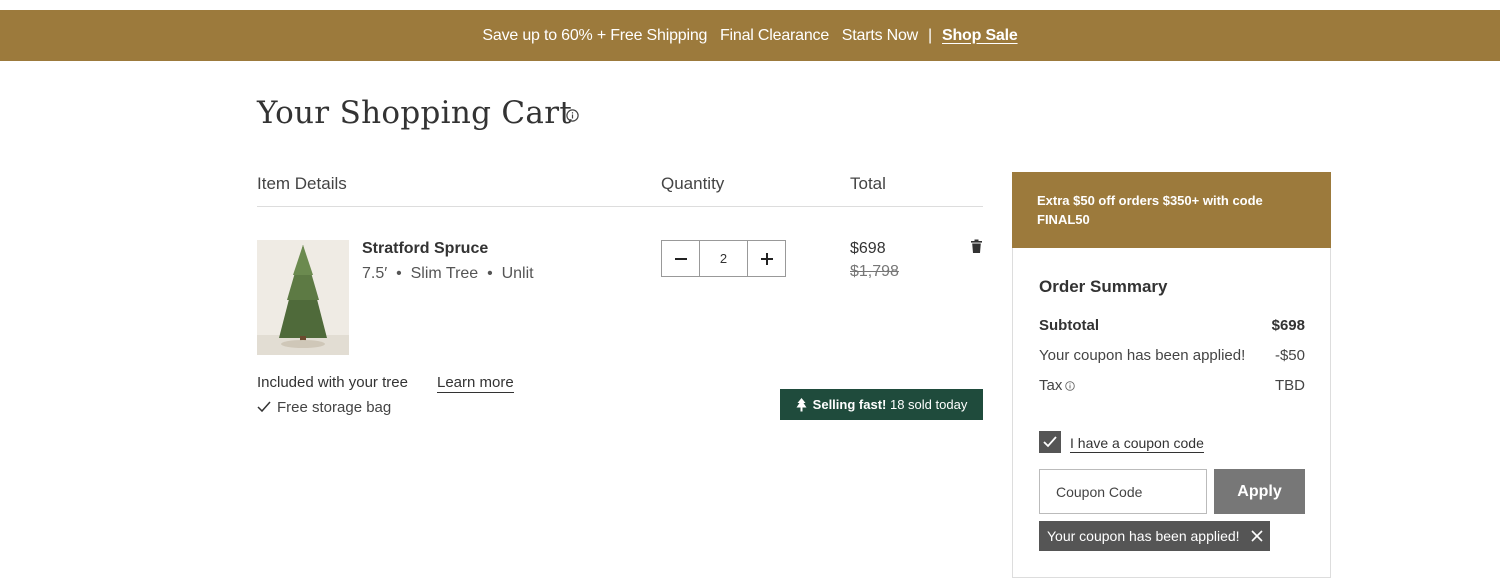 This screenshot has height=580, width=1500. I want to click on coupon-applied-text: Your coupon has been applied!, so click(1143, 536).